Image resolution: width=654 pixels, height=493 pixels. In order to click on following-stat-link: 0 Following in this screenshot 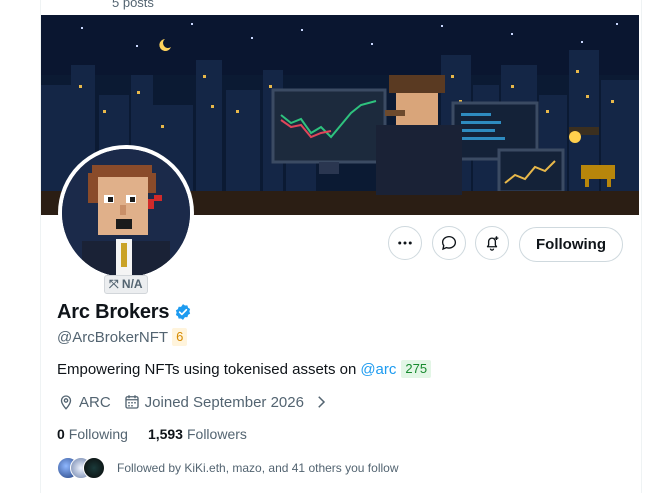, I will do `click(92, 434)`.